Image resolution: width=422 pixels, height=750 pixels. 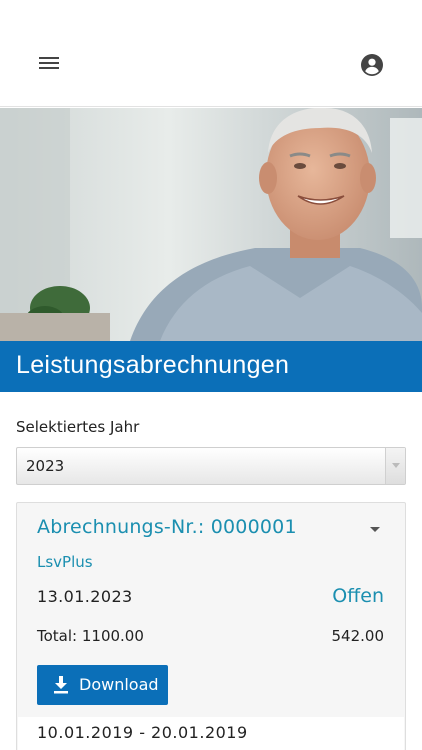 I want to click on status-badge: Offen, so click(x=358, y=596).